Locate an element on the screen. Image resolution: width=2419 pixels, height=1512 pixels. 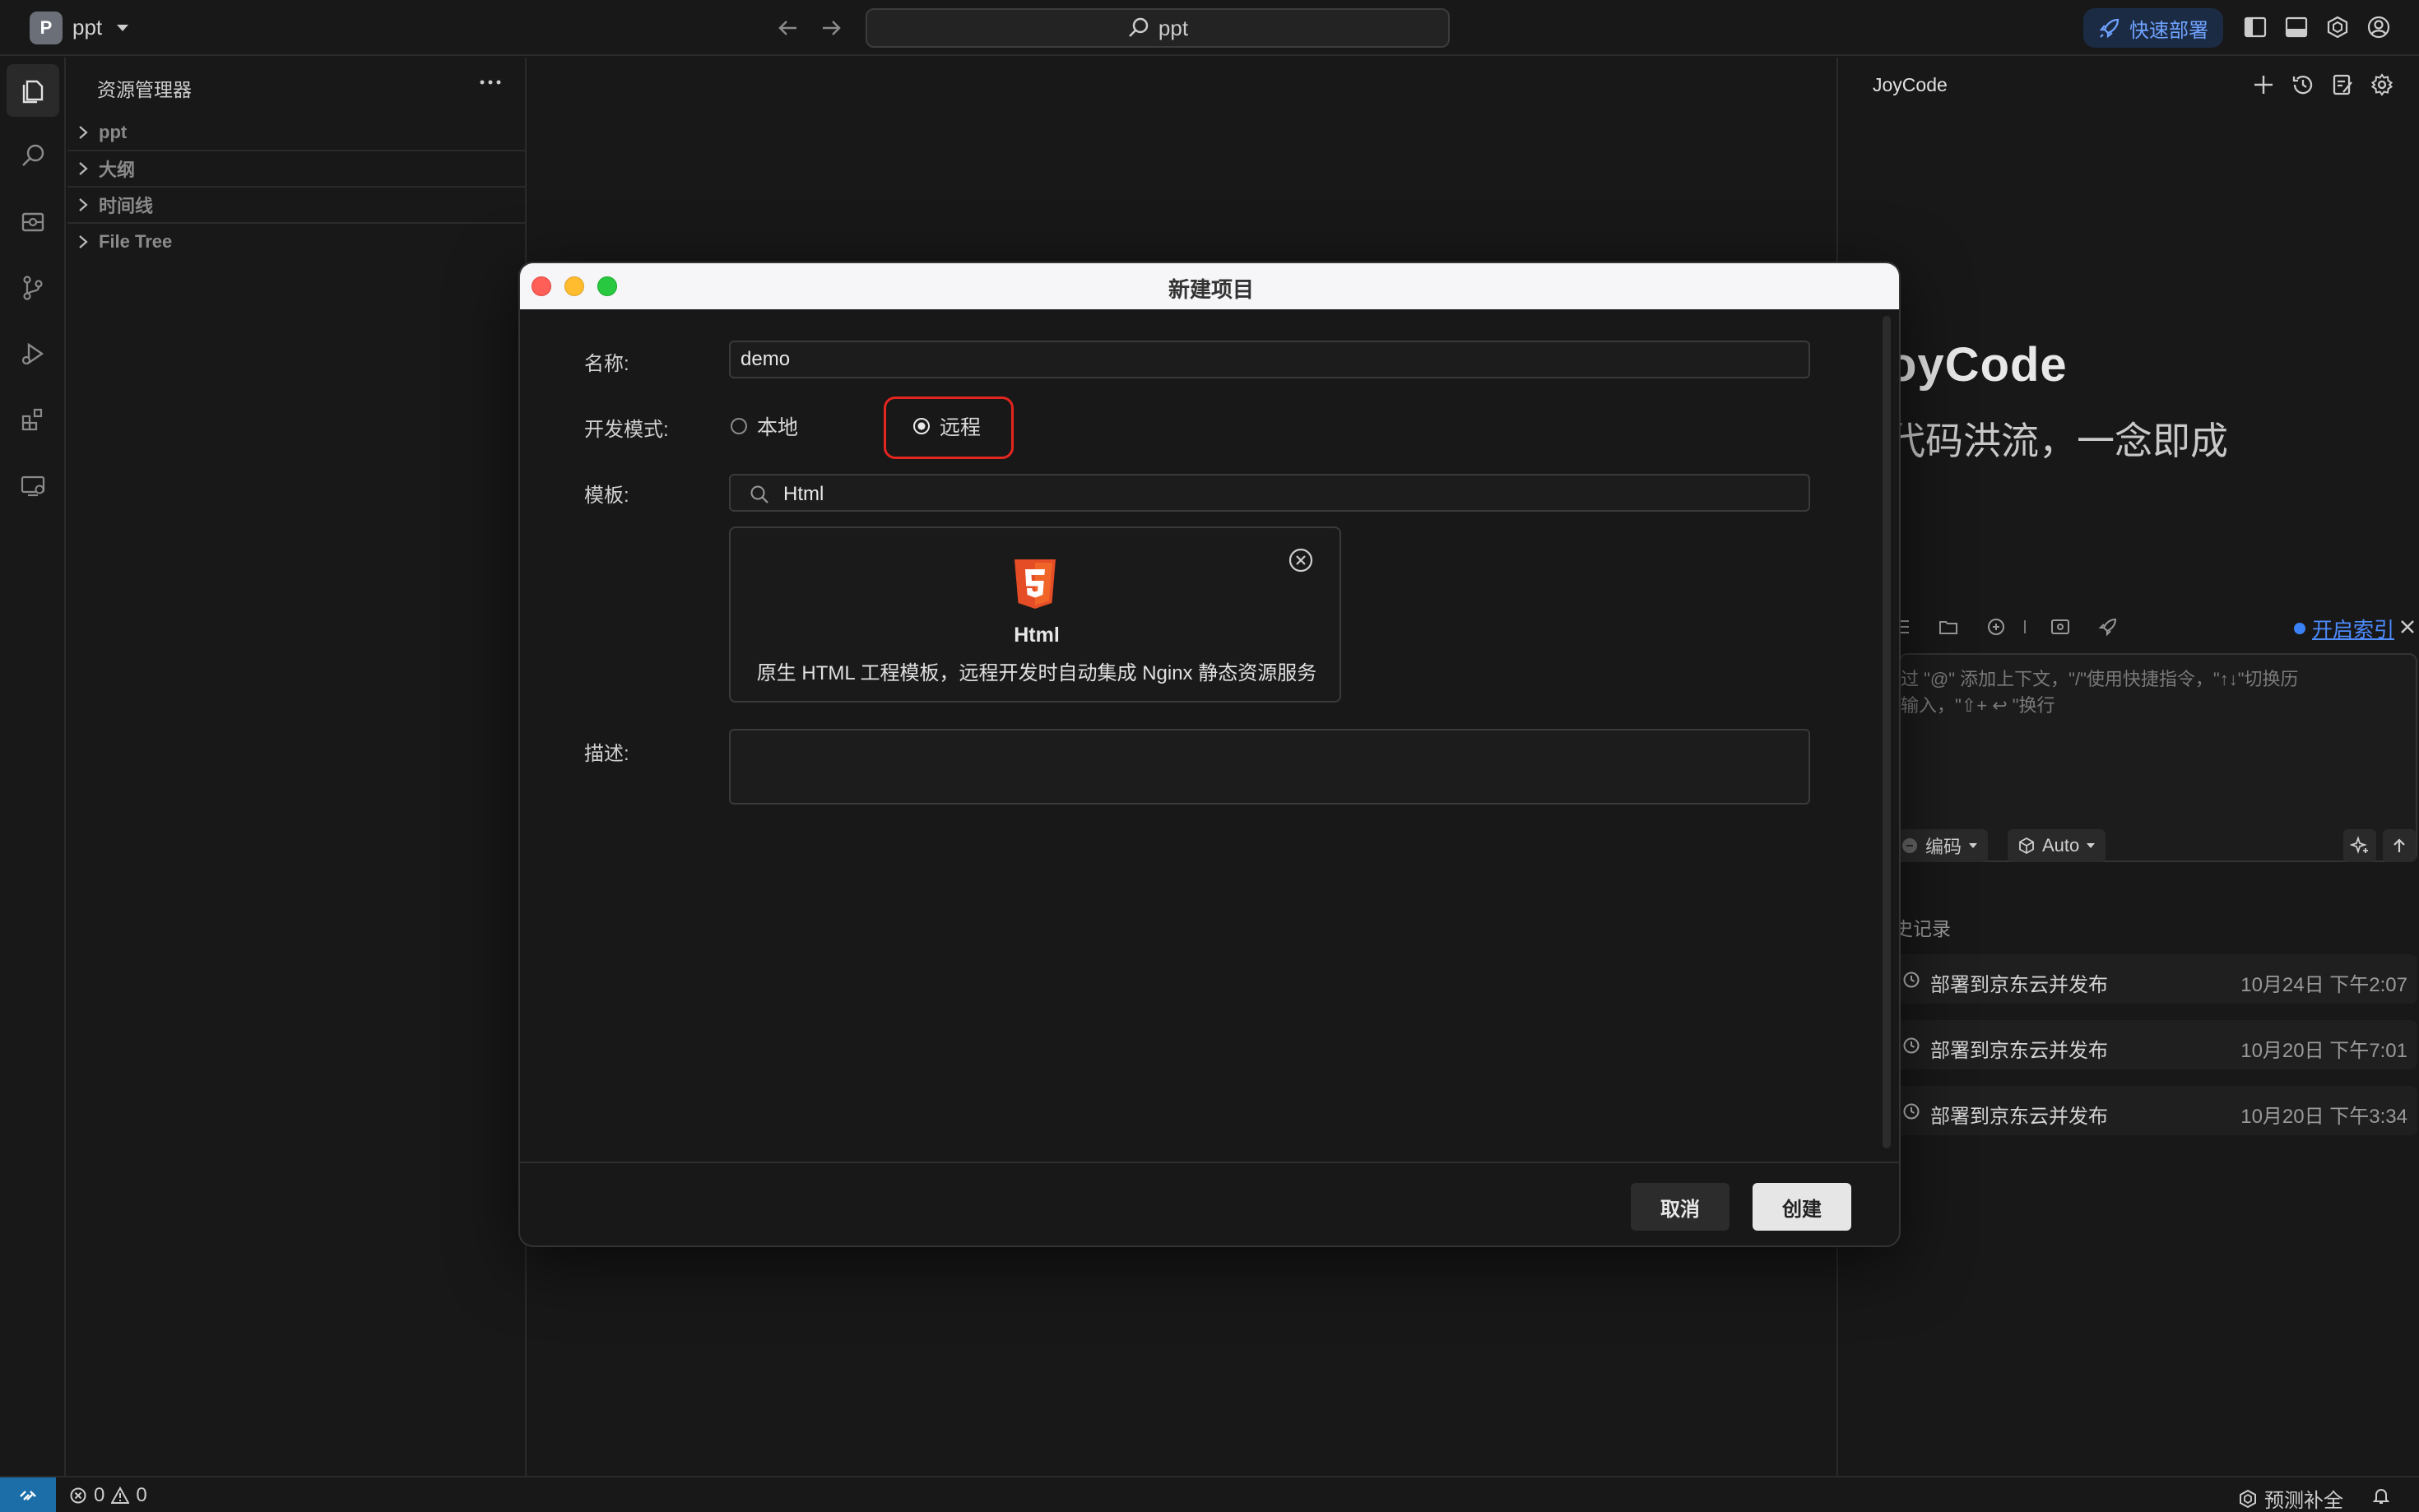
cancel-button: 取消 is located at coordinates (1680, 1207).